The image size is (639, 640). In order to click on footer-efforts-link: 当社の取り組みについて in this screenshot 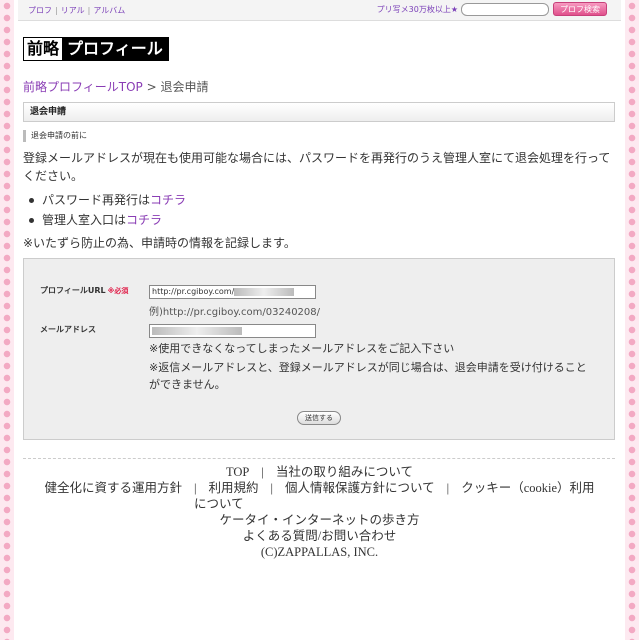, I will do `click(344, 472)`.